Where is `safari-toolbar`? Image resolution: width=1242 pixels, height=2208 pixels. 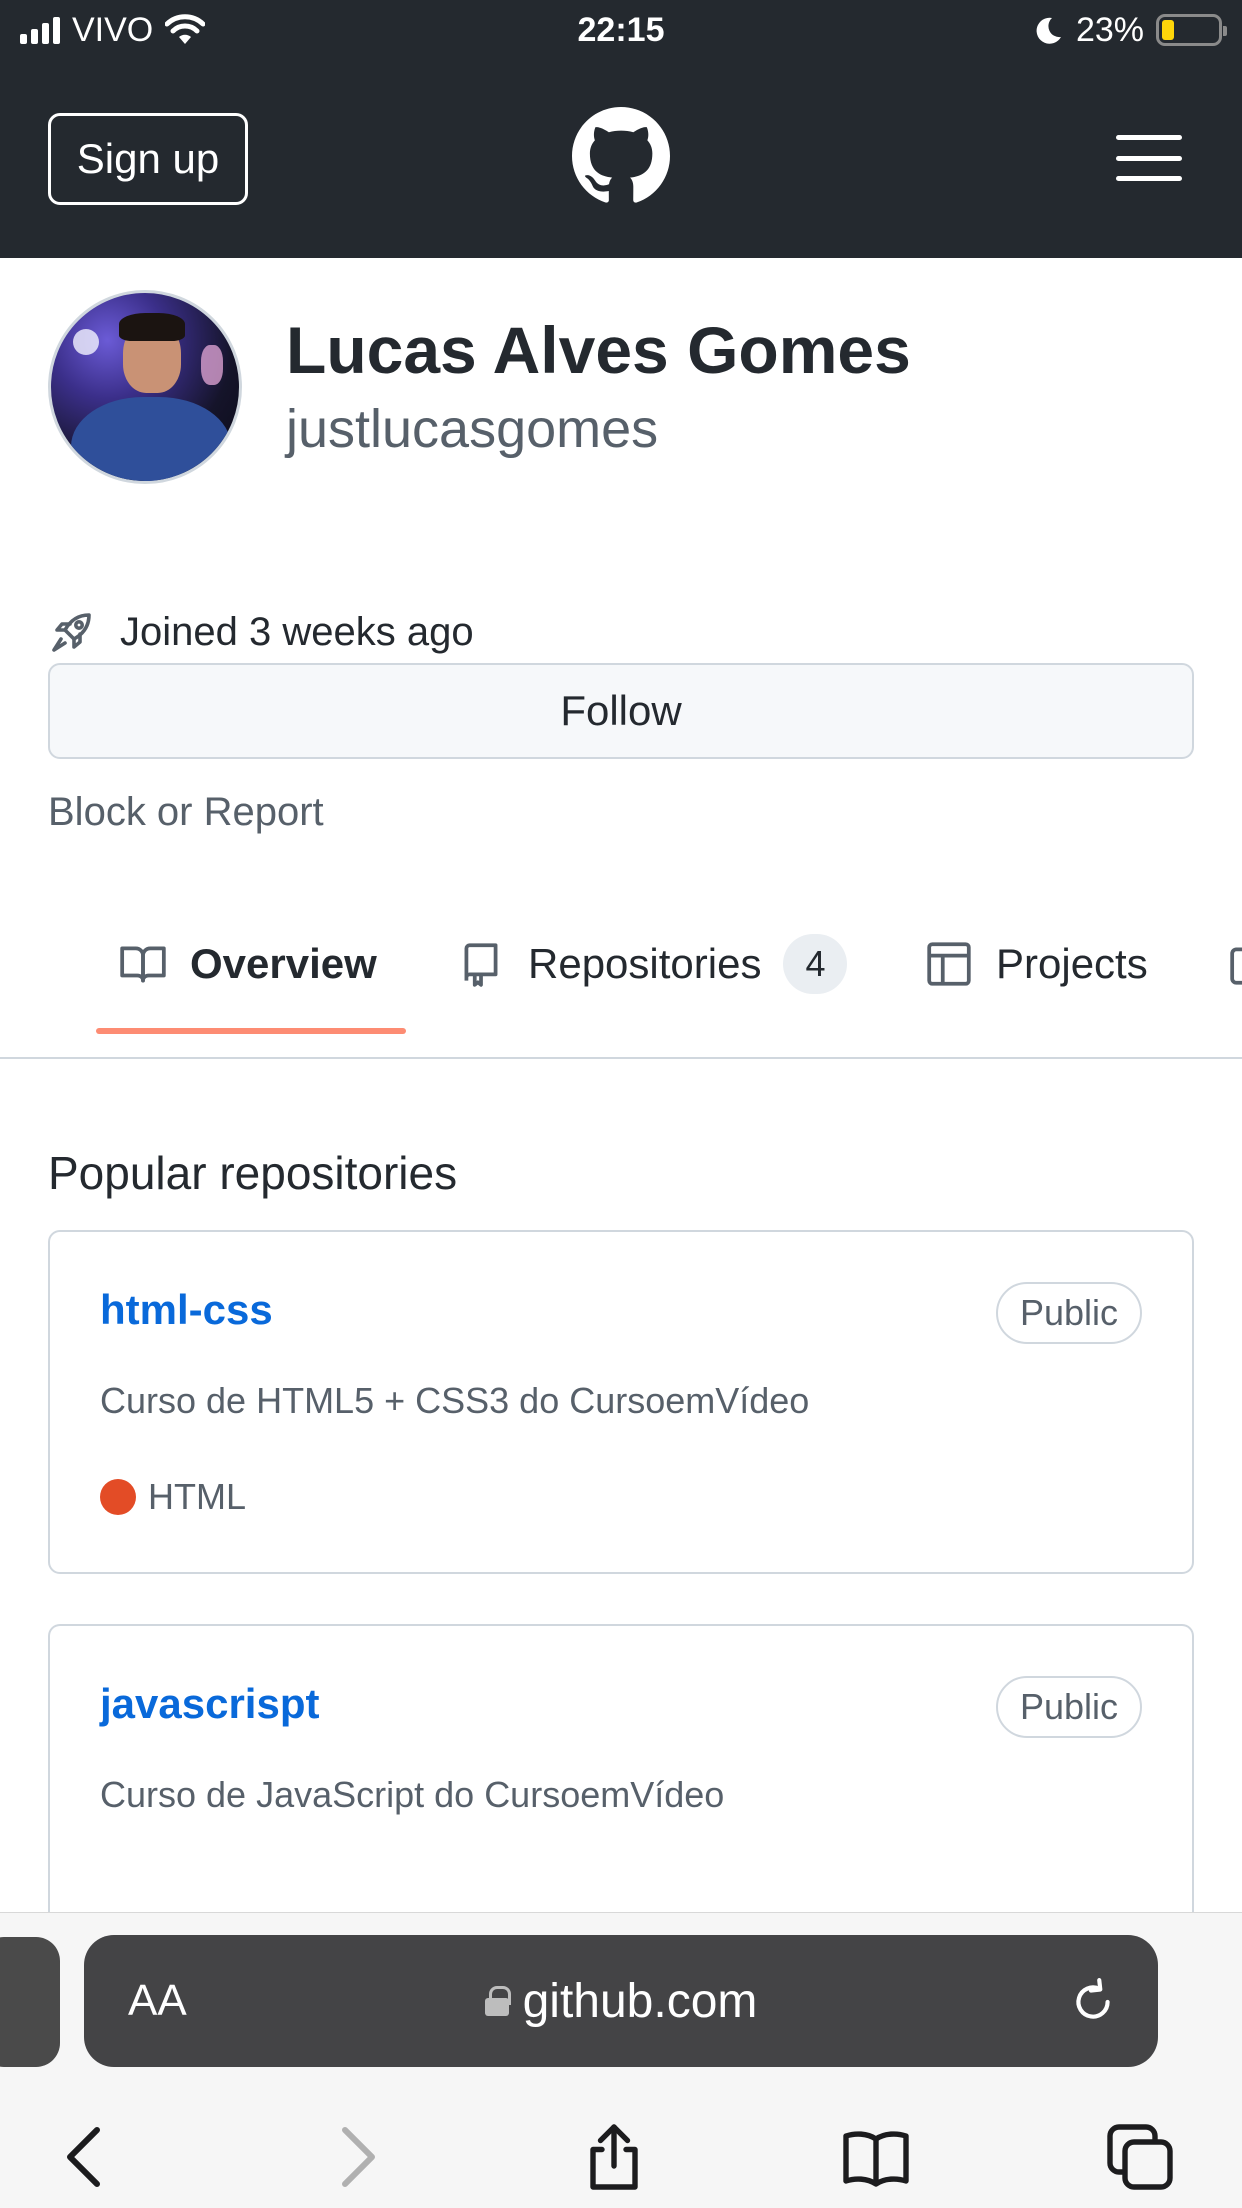
safari-toolbar is located at coordinates (621, 2153).